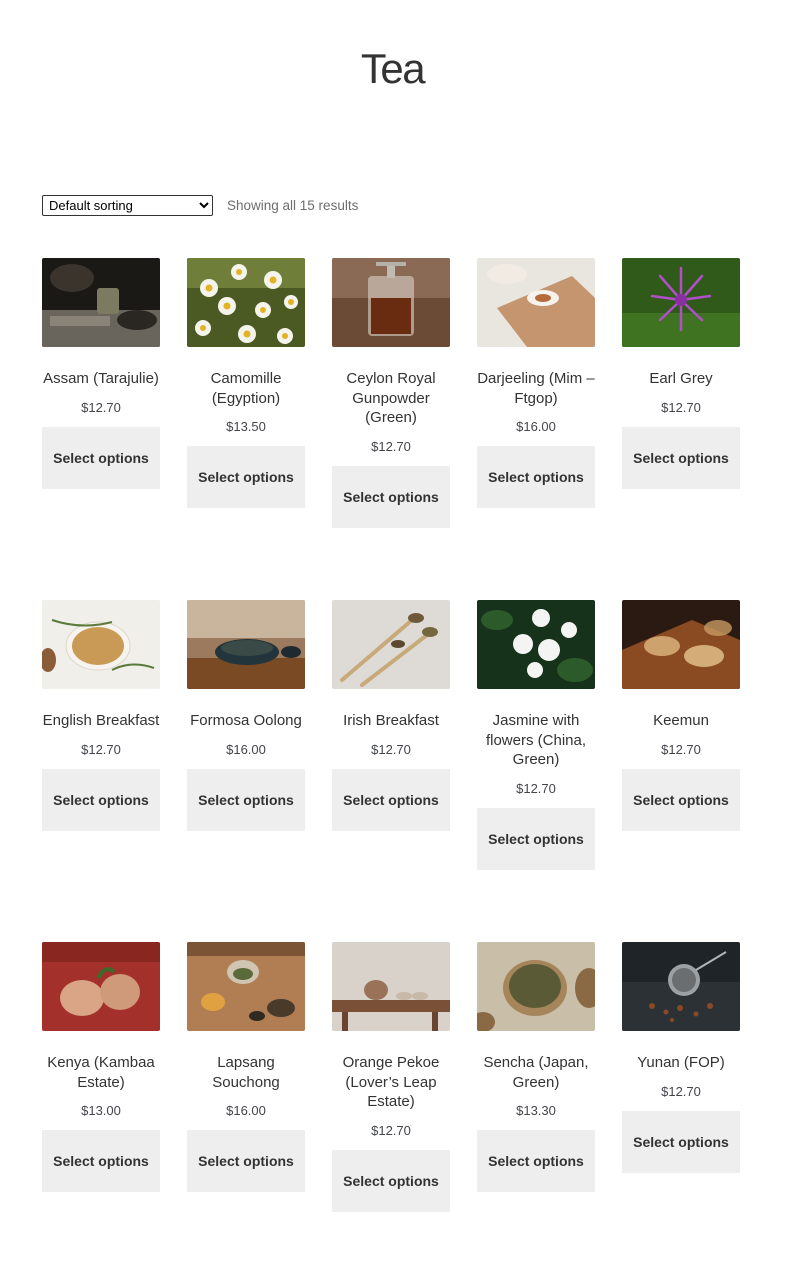 The height and width of the screenshot is (1284, 785). What do you see at coordinates (246, 388) in the screenshot?
I see `product-name: Camomille (Egyption)` at bounding box center [246, 388].